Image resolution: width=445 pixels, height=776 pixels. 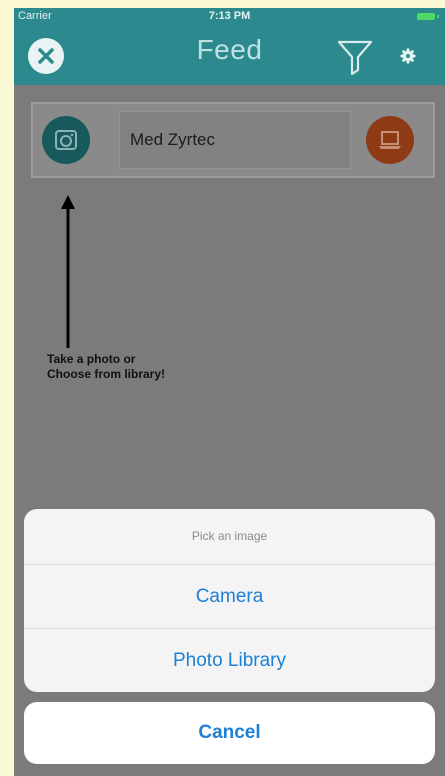 I want to click on entry-card: Med Zyrtec, so click(x=233, y=140).